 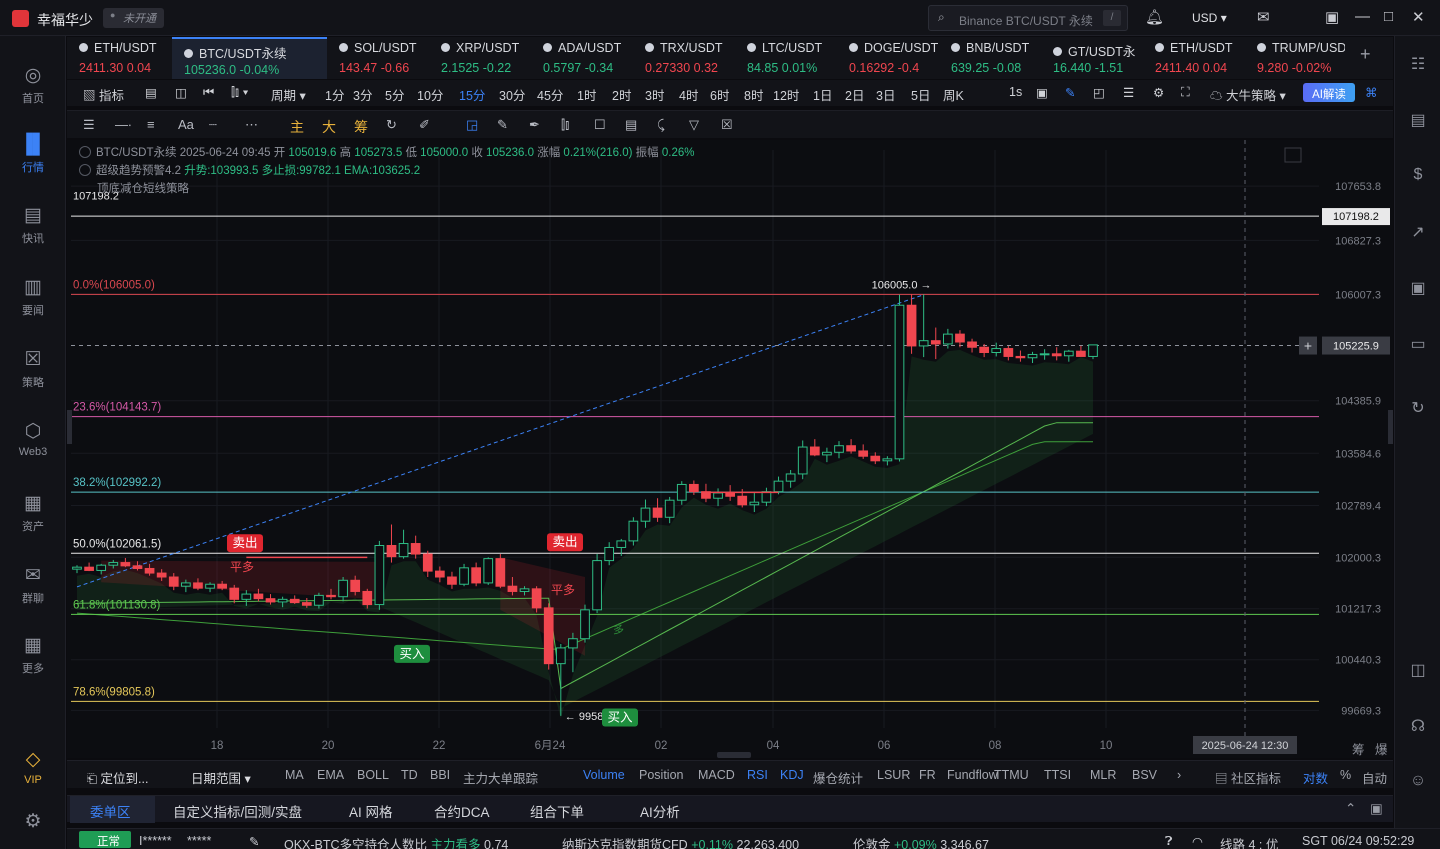 What do you see at coordinates (822, 94) in the screenshot?
I see `interval-1日: 1日` at bounding box center [822, 94].